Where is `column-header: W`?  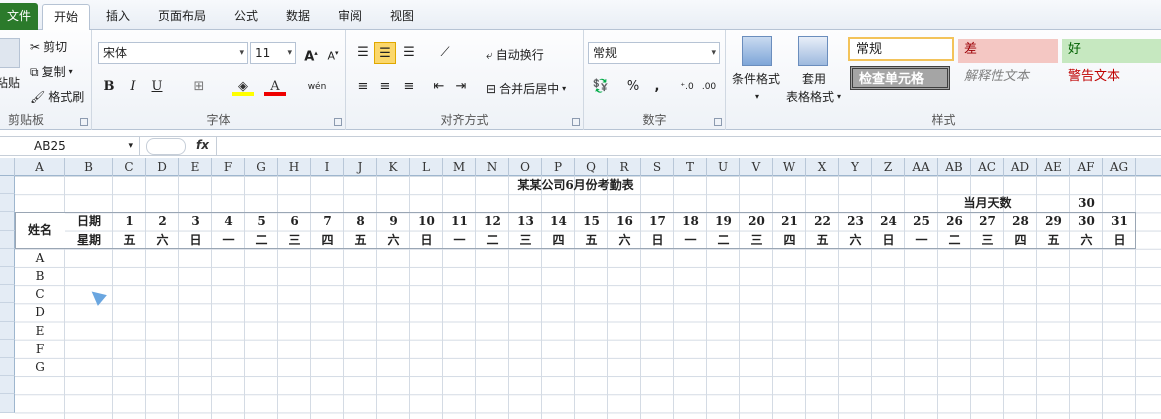 column-header: W is located at coordinates (789, 167).